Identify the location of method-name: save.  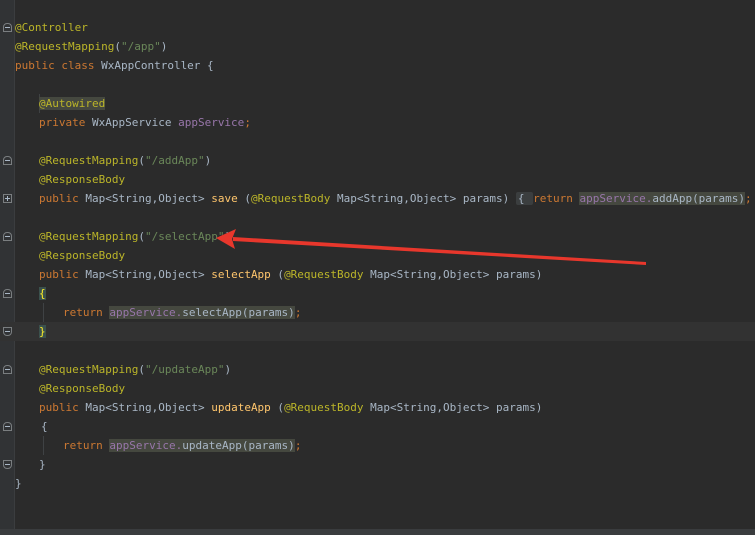
(224, 198).